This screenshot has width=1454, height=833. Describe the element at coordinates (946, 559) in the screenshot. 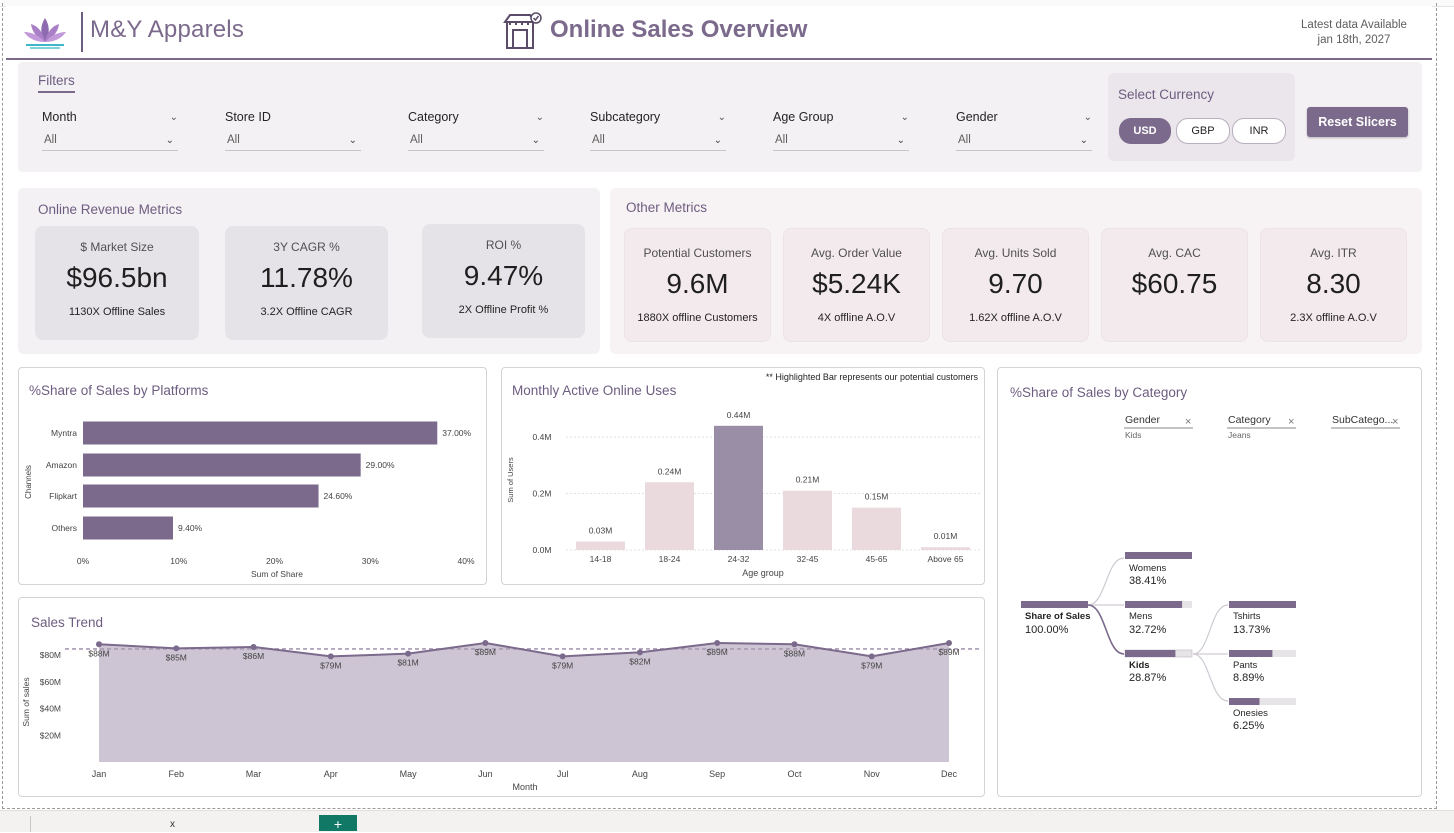

I see `x-tick-label: Above 65` at that location.